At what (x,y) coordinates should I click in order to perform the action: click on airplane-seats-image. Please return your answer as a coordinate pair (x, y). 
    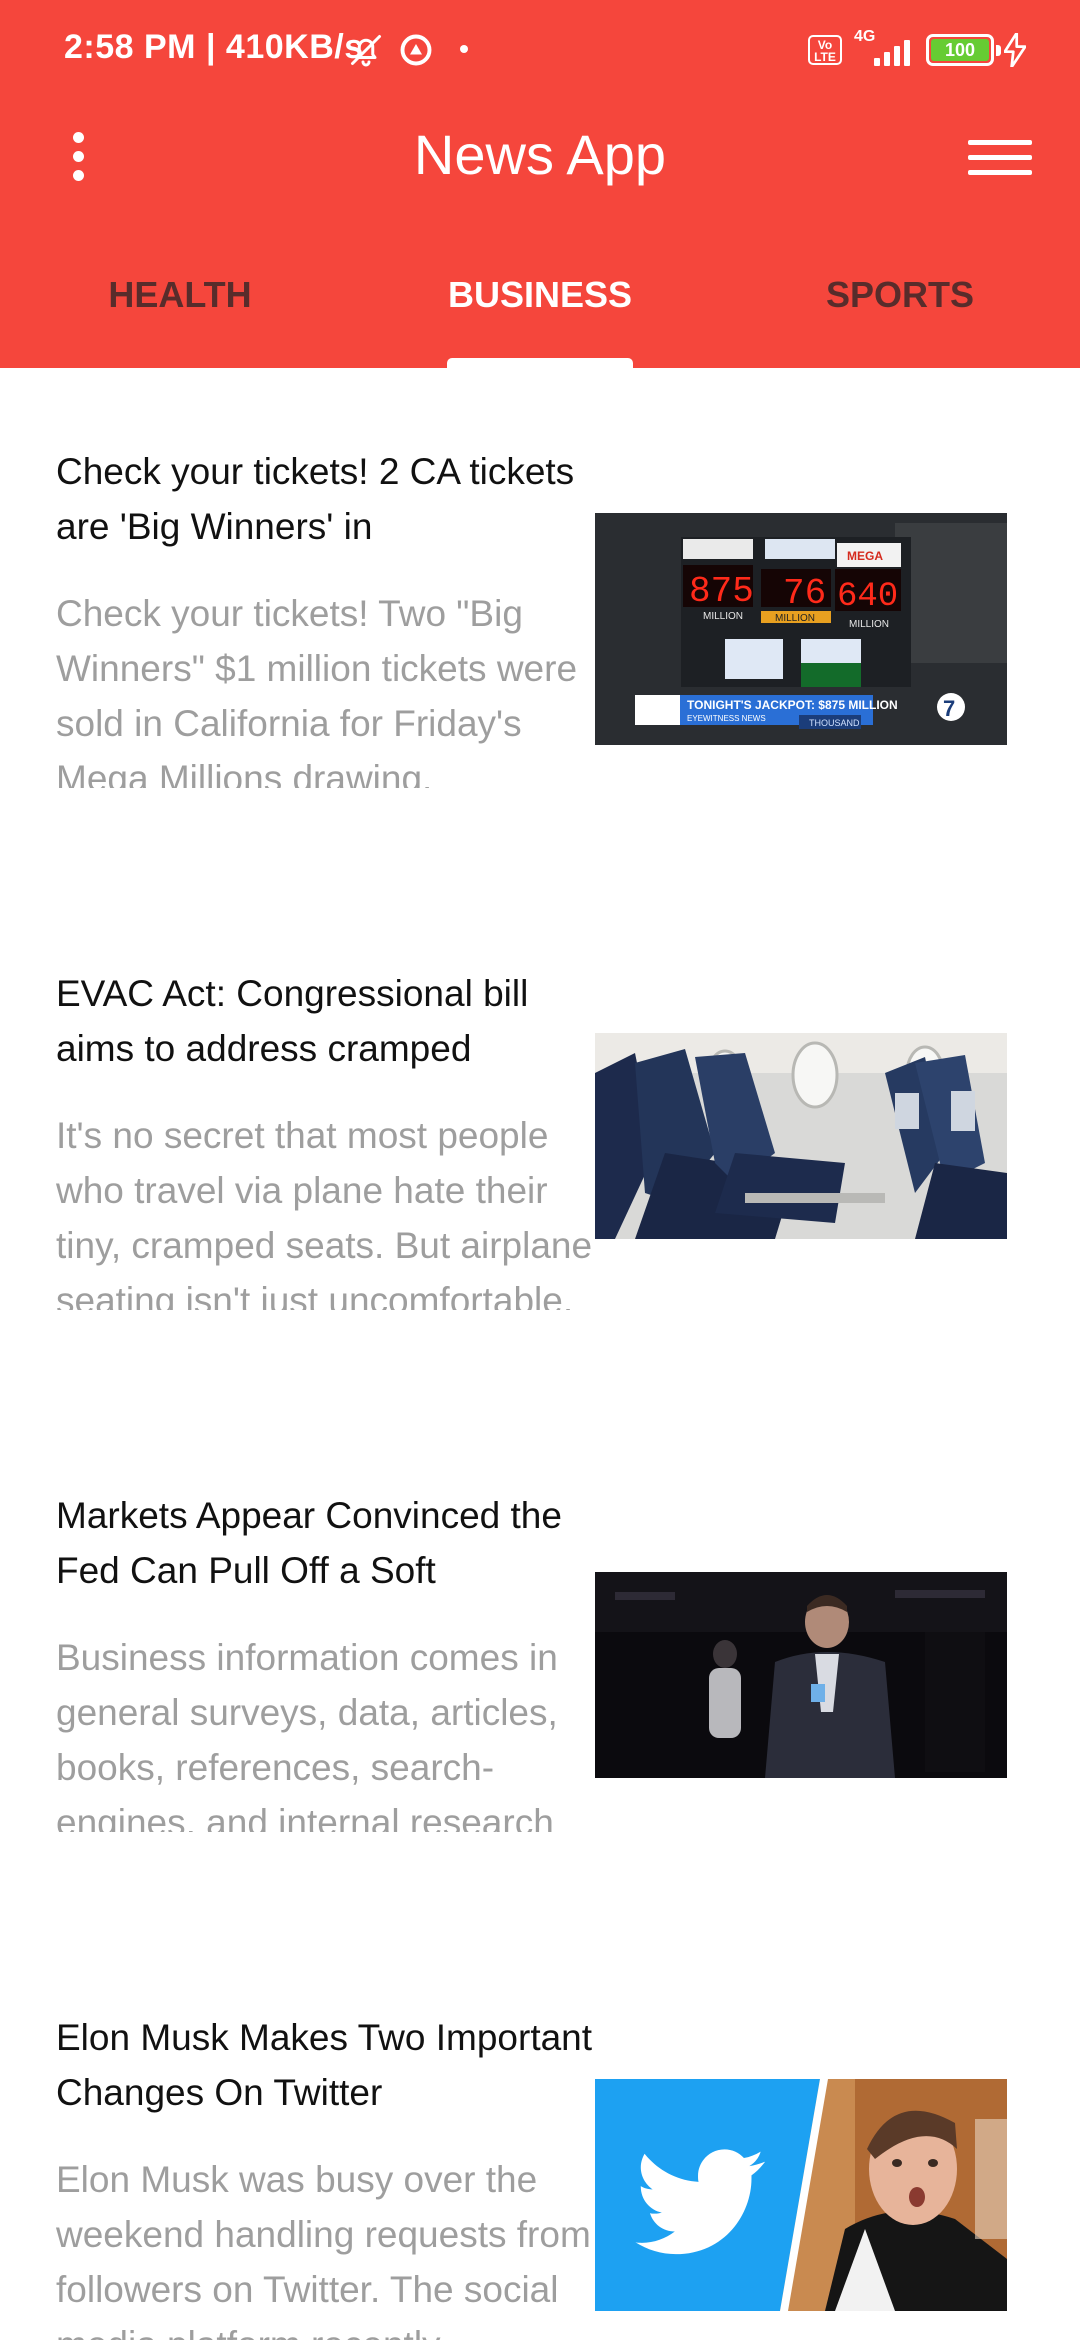
    Looking at the image, I should click on (801, 1136).